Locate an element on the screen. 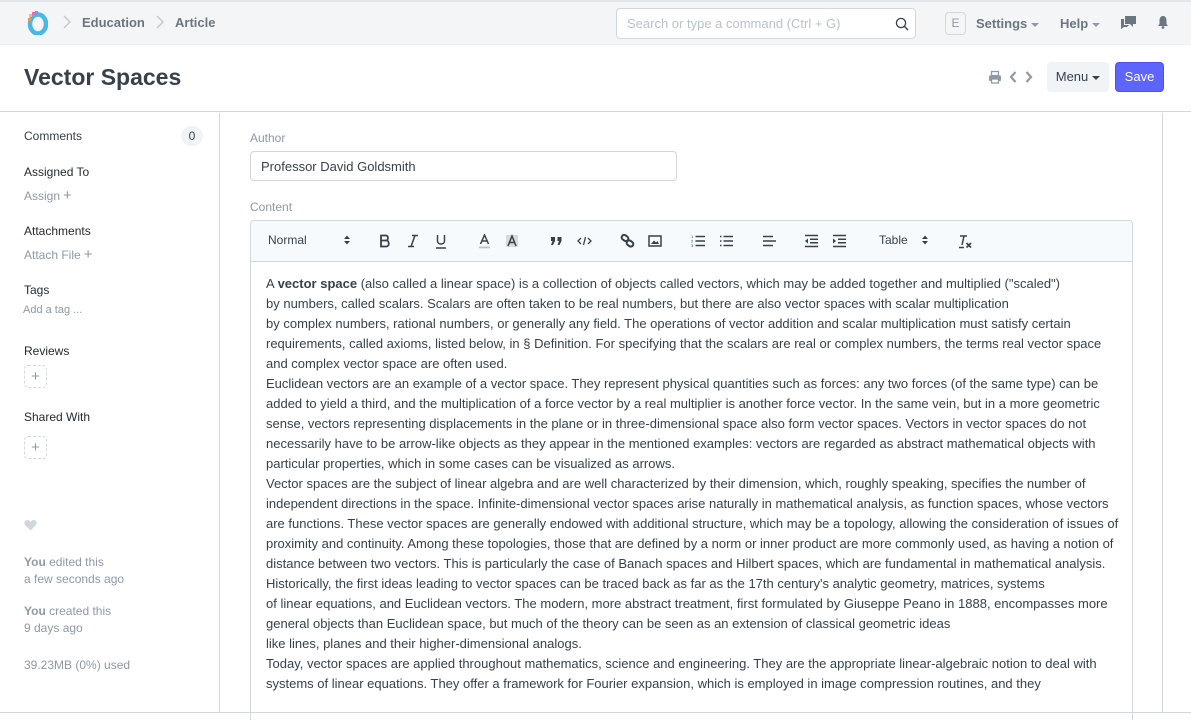  storage-used: 39.23MB (0%) used is located at coordinates (77, 665).